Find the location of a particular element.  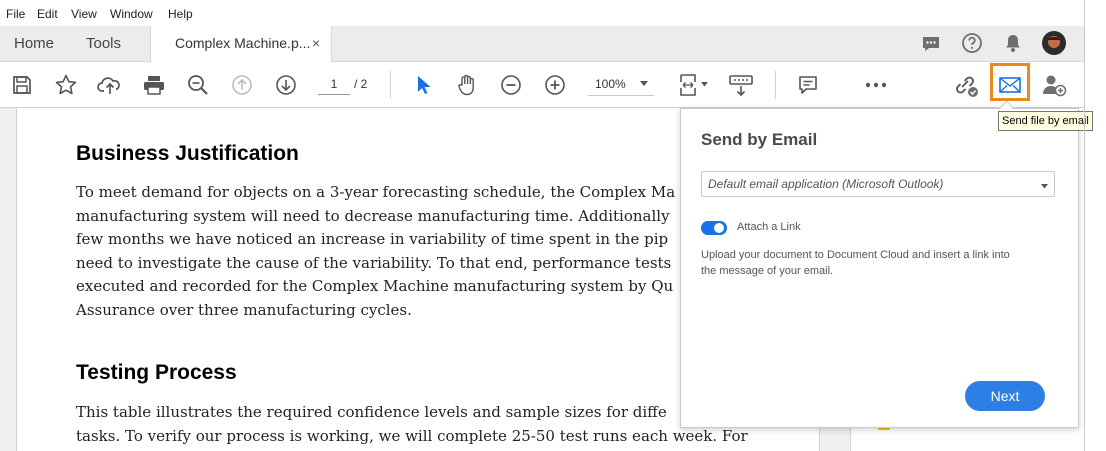

tab-home: Home is located at coordinates (34, 43).